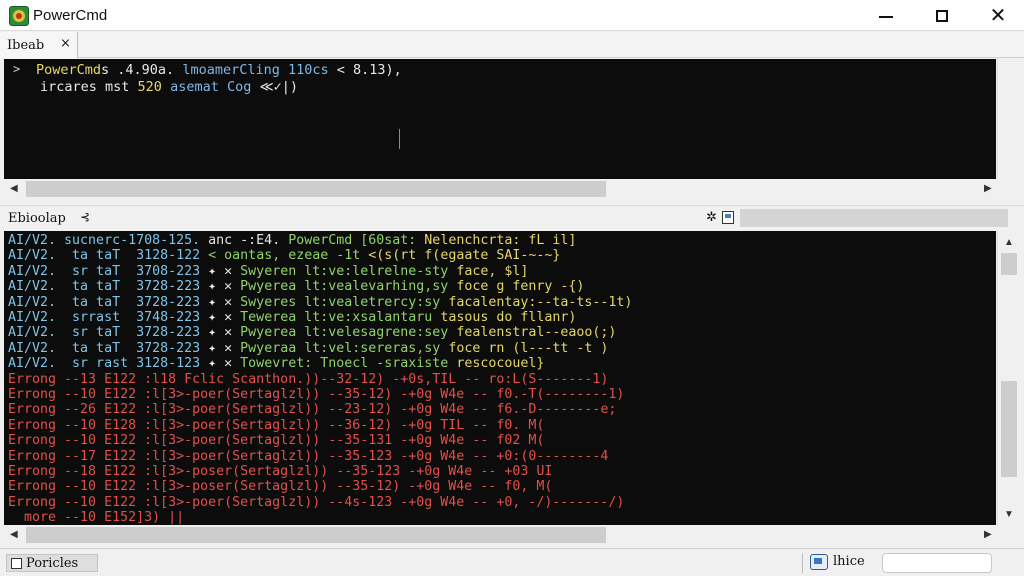 The width and height of the screenshot is (1024, 576). I want to click on log-segment: facalentay:--ta-ts--1t), so click(540, 302).